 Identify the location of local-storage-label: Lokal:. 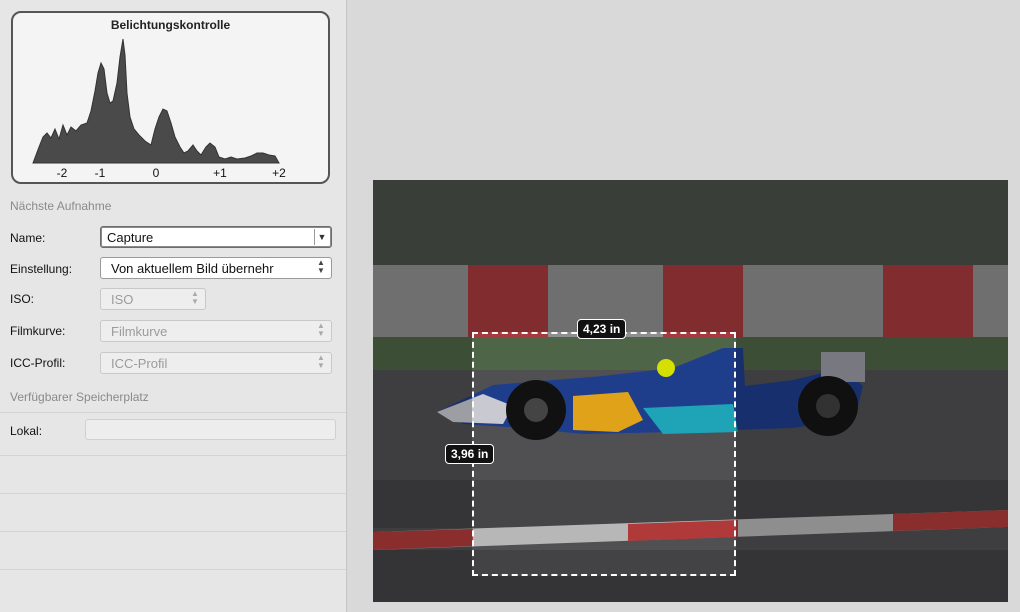
(26, 431).